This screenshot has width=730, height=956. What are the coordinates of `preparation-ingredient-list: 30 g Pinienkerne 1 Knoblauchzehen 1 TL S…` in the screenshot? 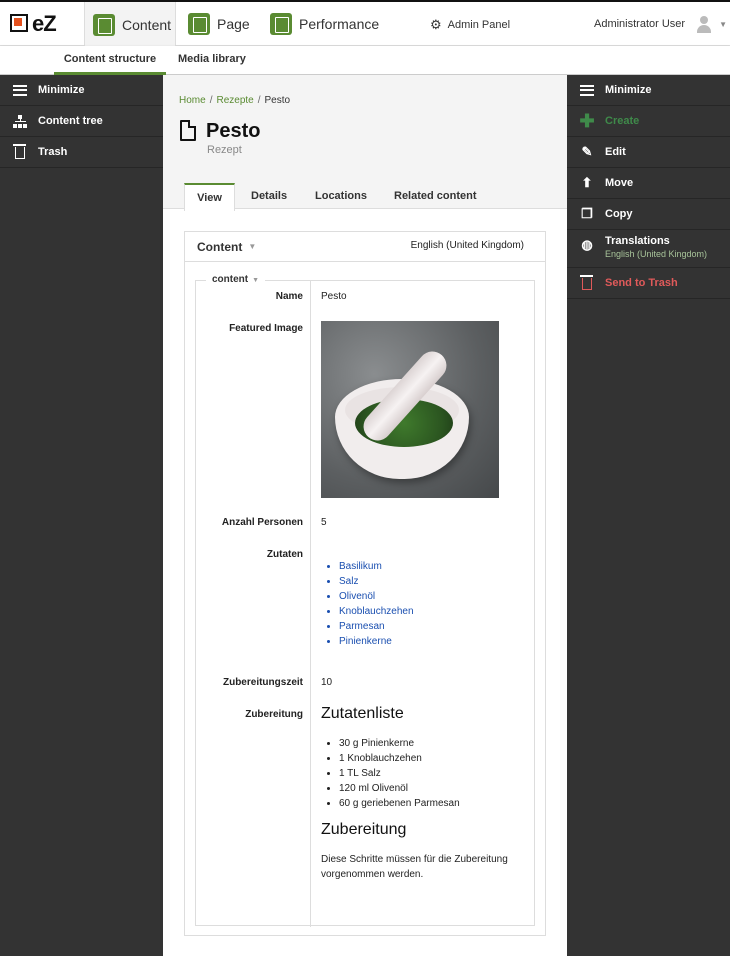 It's located at (385, 773).